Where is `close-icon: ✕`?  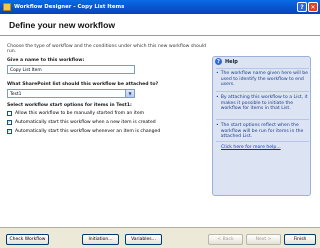 close-icon: ✕ is located at coordinates (313, 7).